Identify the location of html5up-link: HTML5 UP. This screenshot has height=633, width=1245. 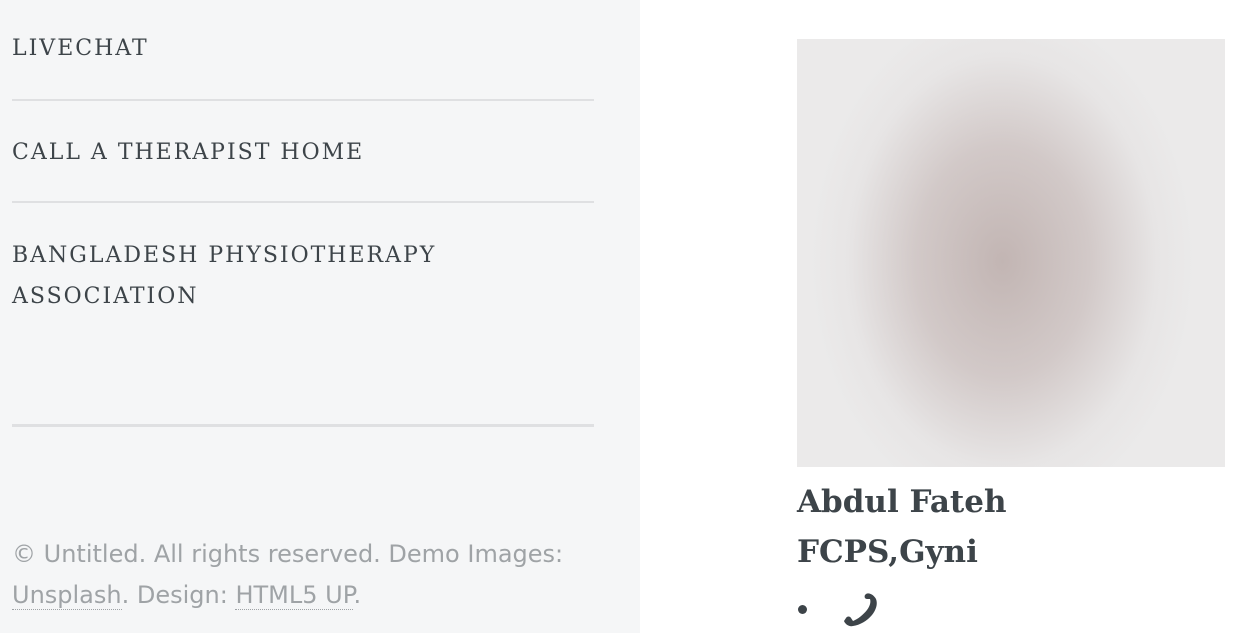
(294, 595).